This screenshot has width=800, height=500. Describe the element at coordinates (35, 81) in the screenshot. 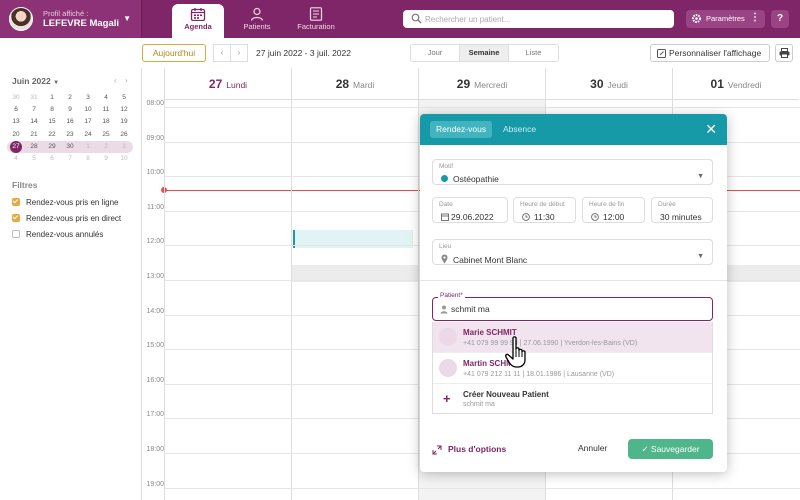

I see `mini-calendar-month: Juin 2022 ▼` at that location.